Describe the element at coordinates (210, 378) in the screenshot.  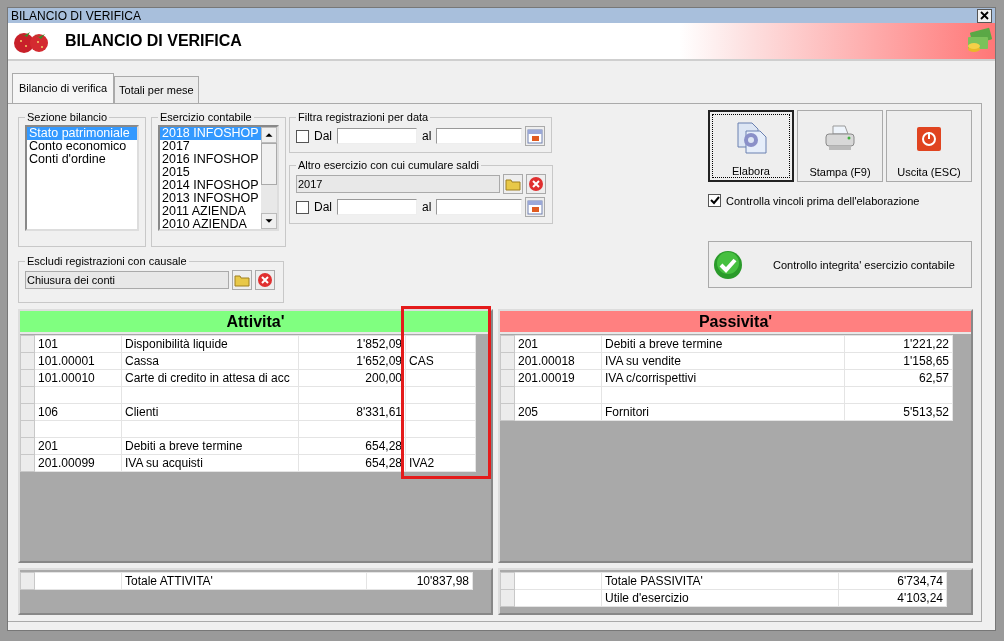
I see `table-cell: Carte di credito in attesa di acc` at that location.